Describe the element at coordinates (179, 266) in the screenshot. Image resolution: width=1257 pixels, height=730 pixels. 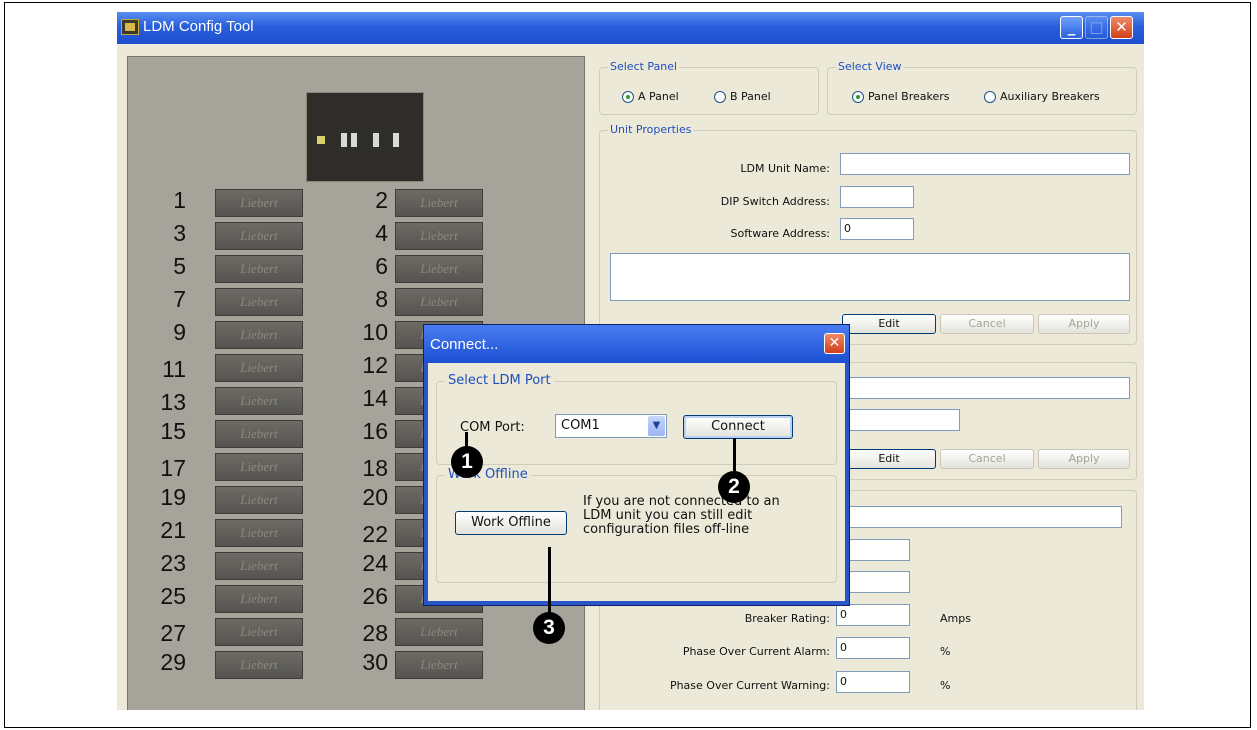
I see `circuit-number: 5` at that location.